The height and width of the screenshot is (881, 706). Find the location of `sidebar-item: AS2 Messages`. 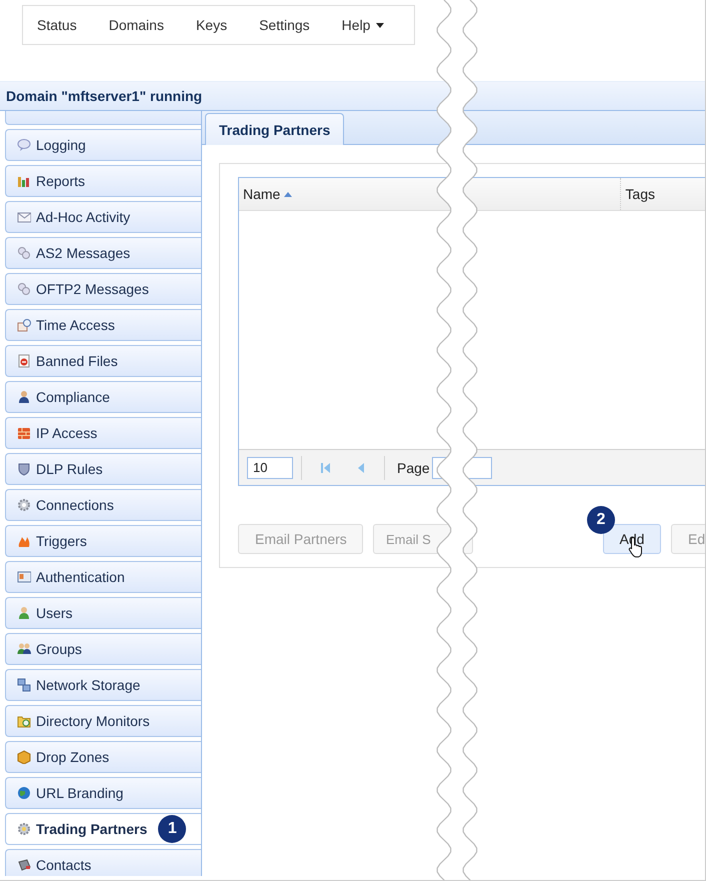

sidebar-item: AS2 Messages is located at coordinates (103, 253).